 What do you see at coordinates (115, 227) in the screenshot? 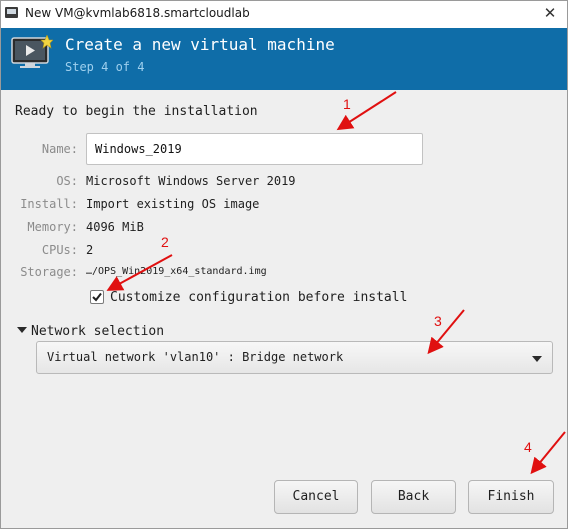
I see `memory-value: 4096 MiB` at bounding box center [115, 227].